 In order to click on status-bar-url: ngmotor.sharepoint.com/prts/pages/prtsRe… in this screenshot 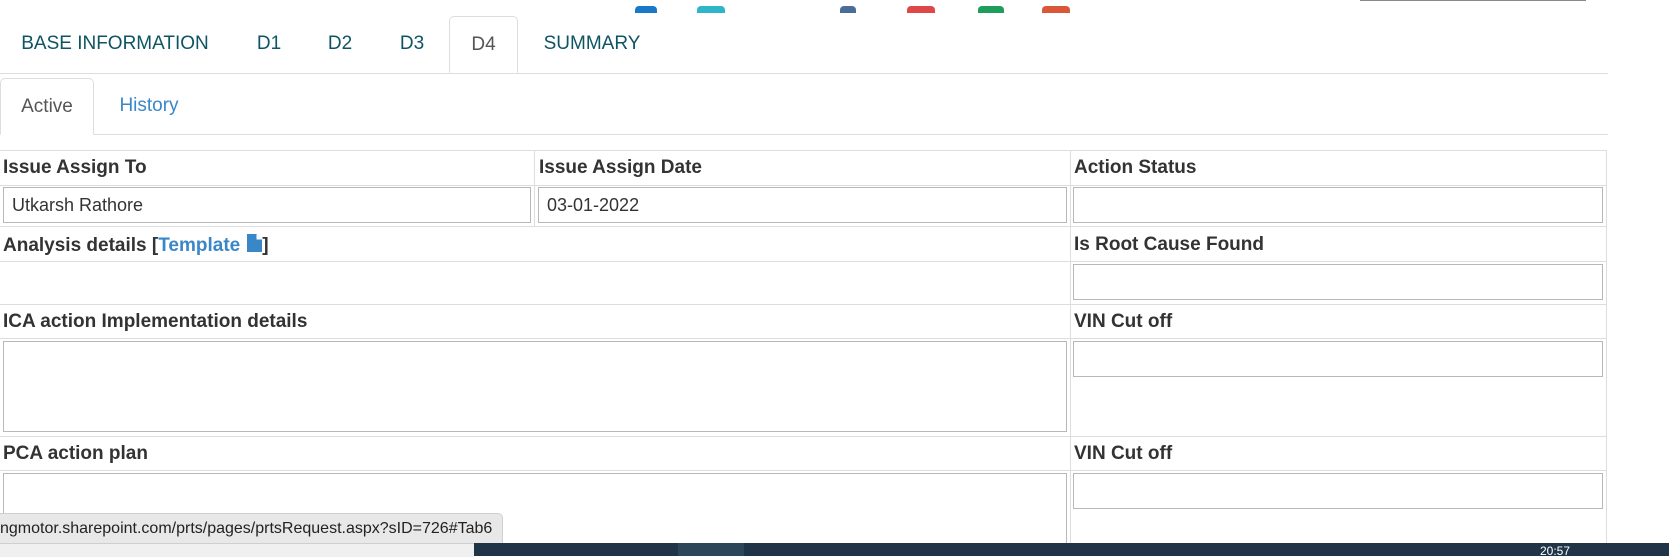, I will do `click(252, 529)`.